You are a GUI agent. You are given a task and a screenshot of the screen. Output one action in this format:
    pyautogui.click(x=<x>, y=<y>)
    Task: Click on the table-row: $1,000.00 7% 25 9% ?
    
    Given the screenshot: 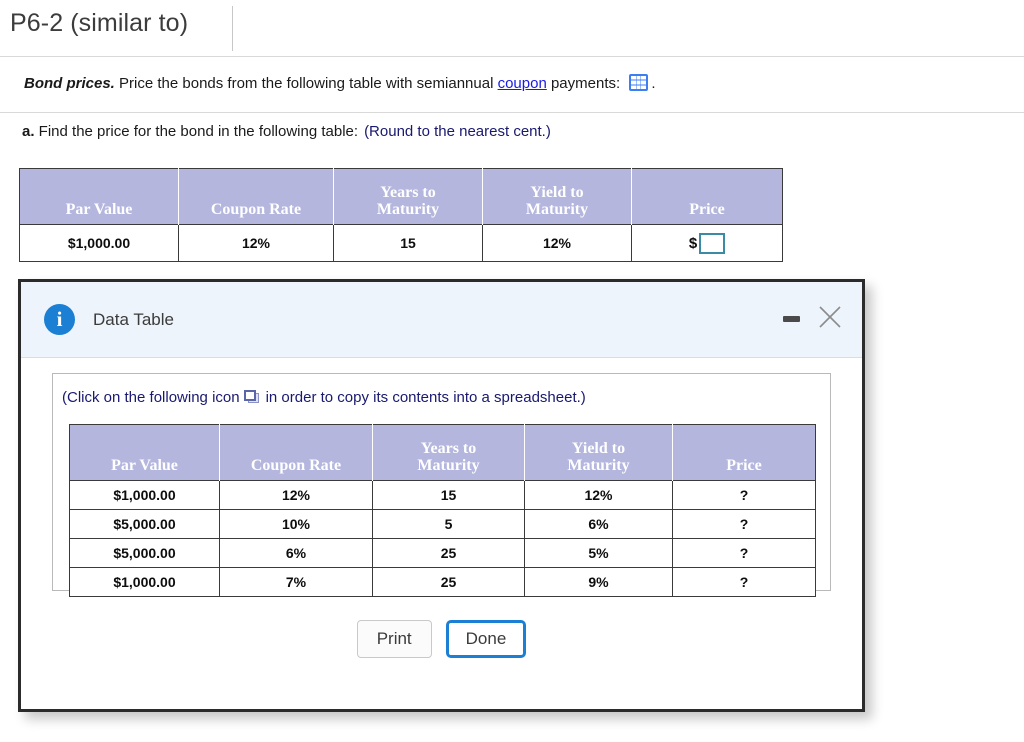 What is the action you would take?
    pyautogui.click(x=442, y=582)
    